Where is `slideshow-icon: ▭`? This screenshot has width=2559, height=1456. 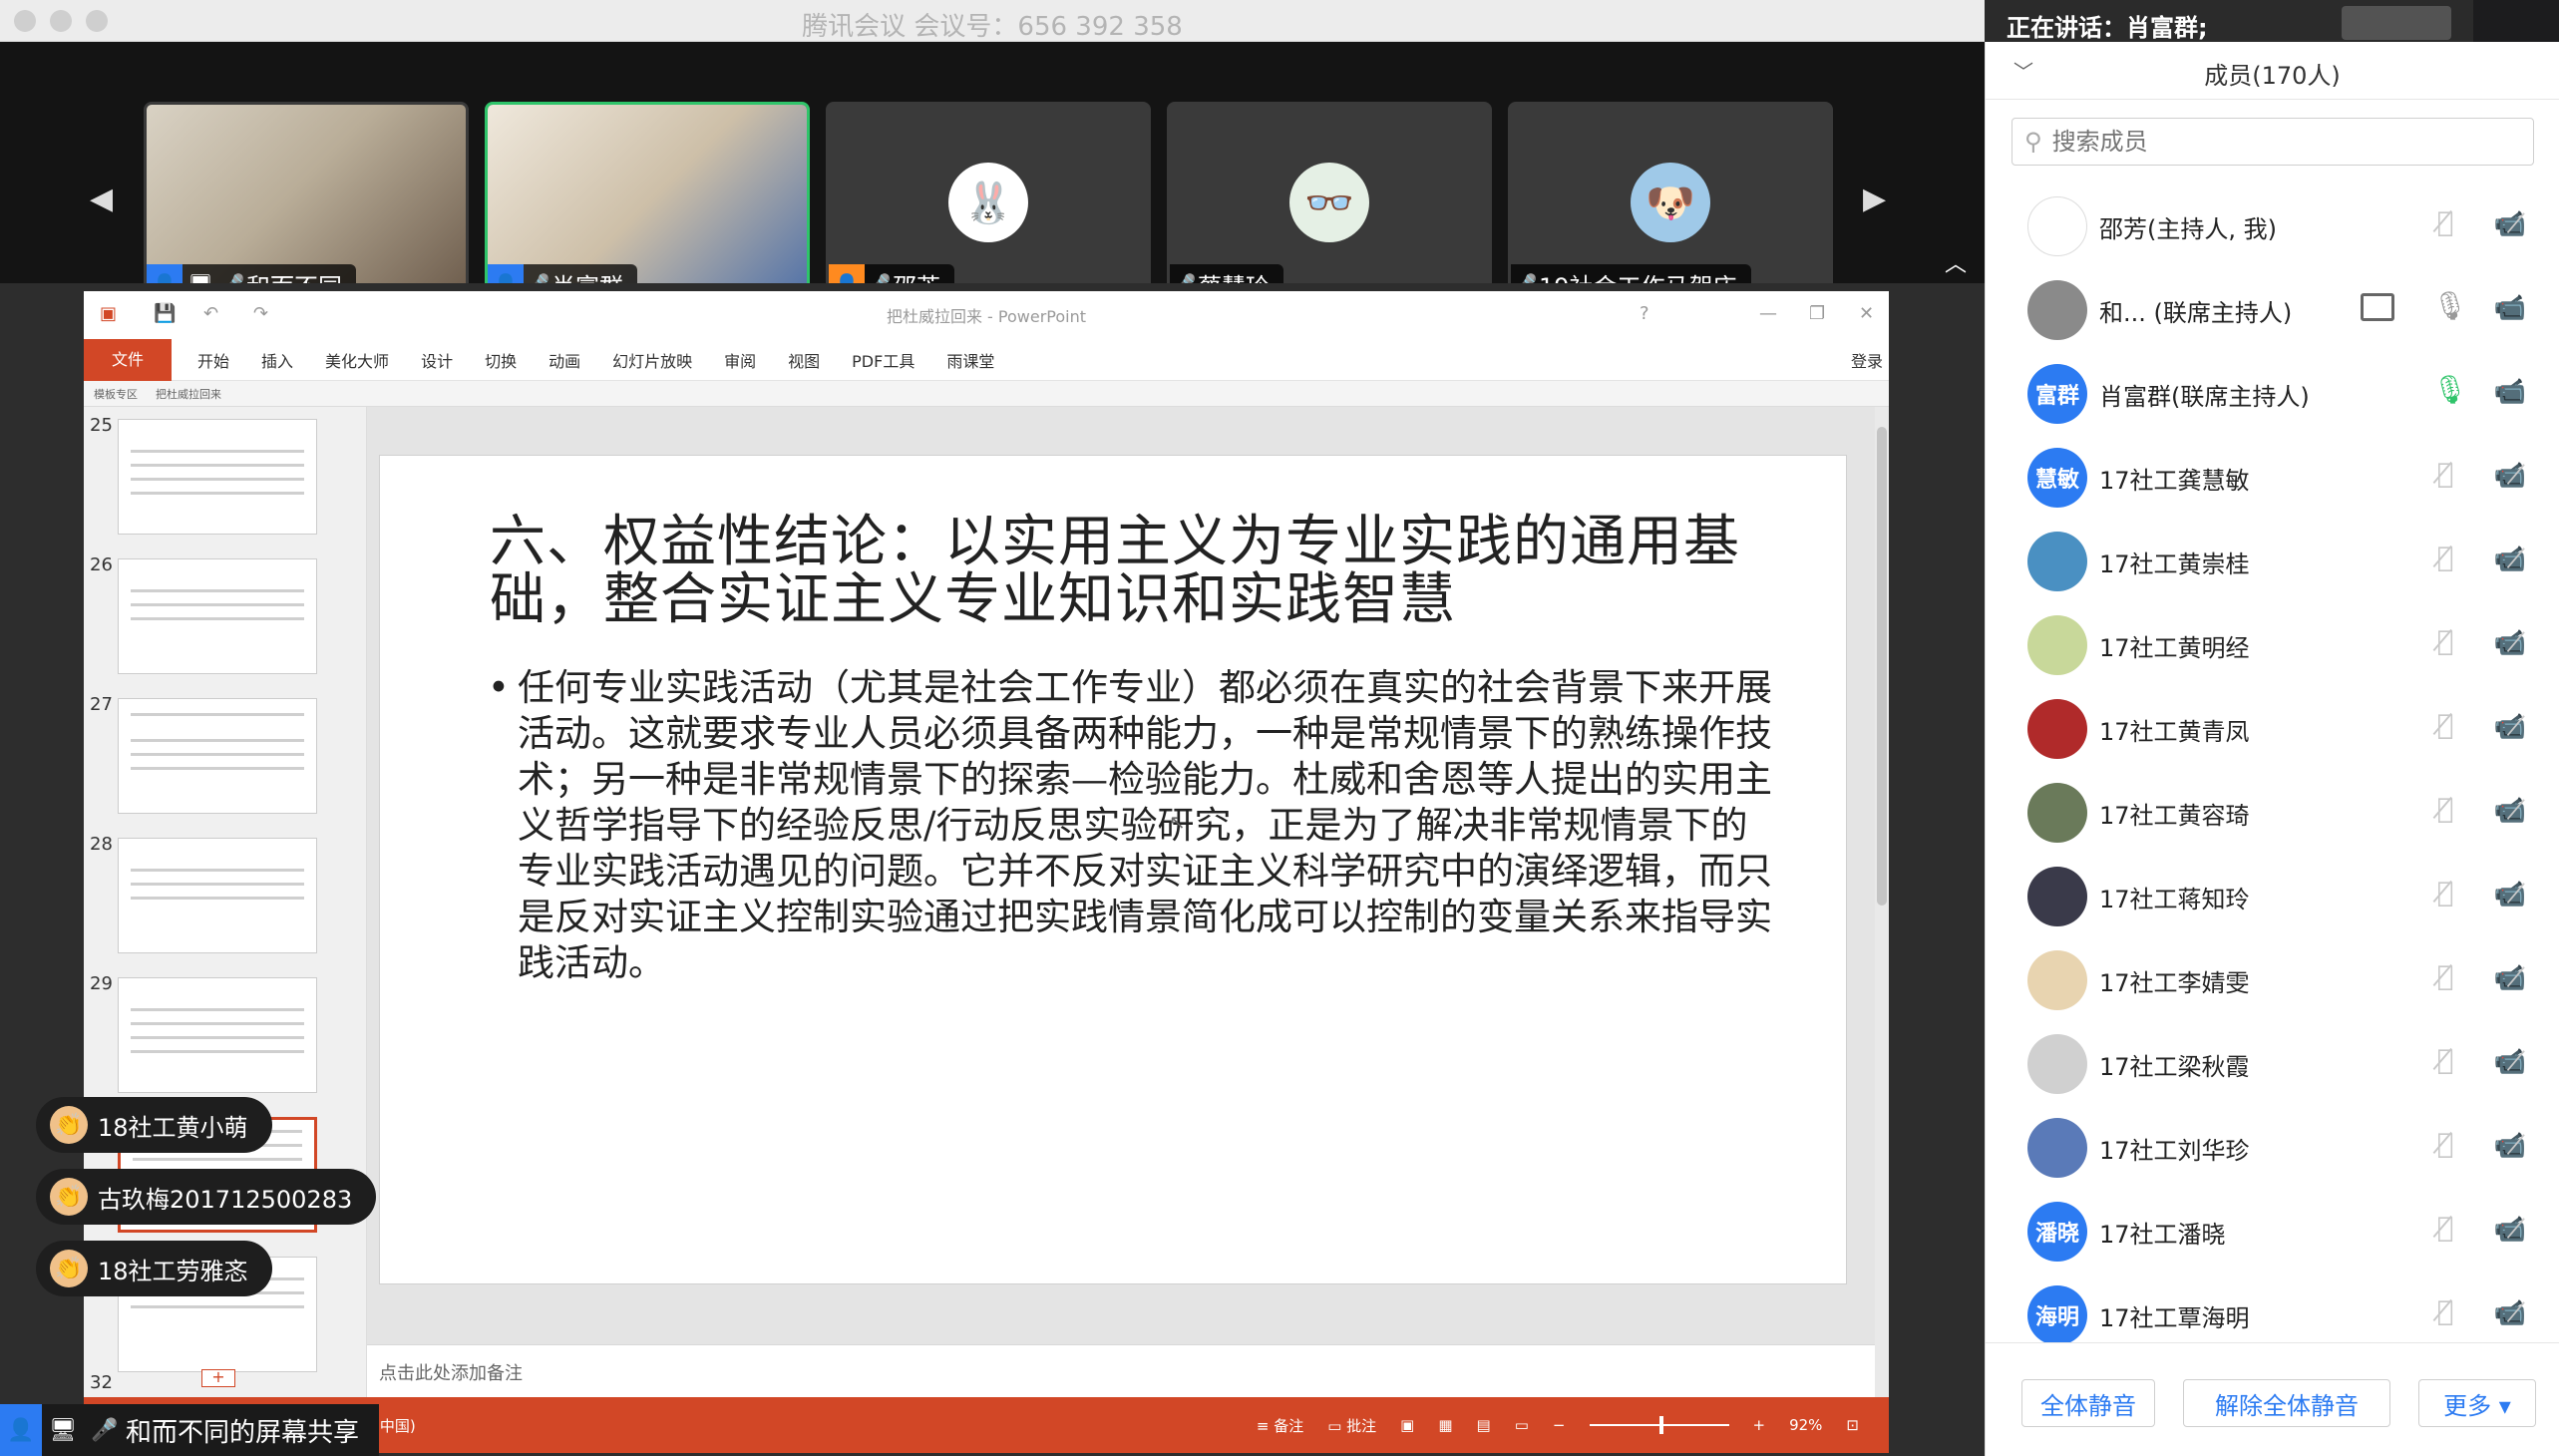 slideshow-icon: ▭ is located at coordinates (1522, 1425).